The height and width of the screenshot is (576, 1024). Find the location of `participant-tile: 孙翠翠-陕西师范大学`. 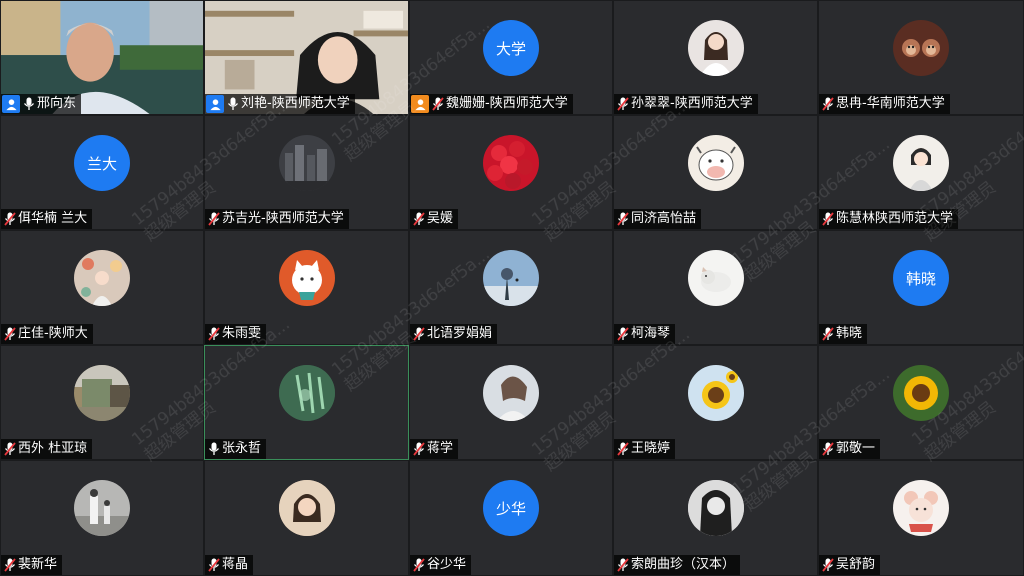

participant-tile: 孙翠翠-陕西师范大学 is located at coordinates (715, 57).